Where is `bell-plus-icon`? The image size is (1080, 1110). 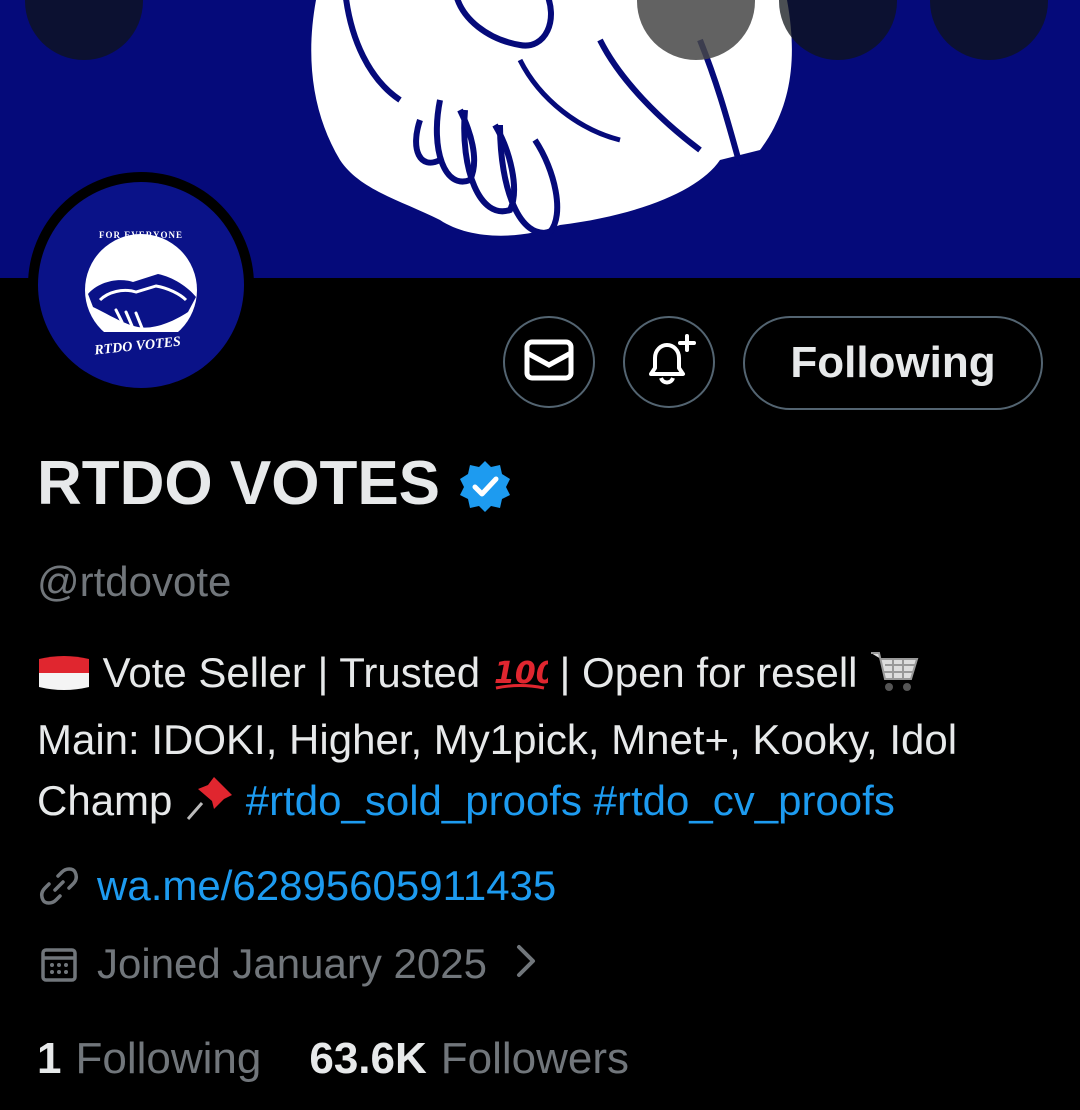
bell-plus-icon is located at coordinates (669, 362).